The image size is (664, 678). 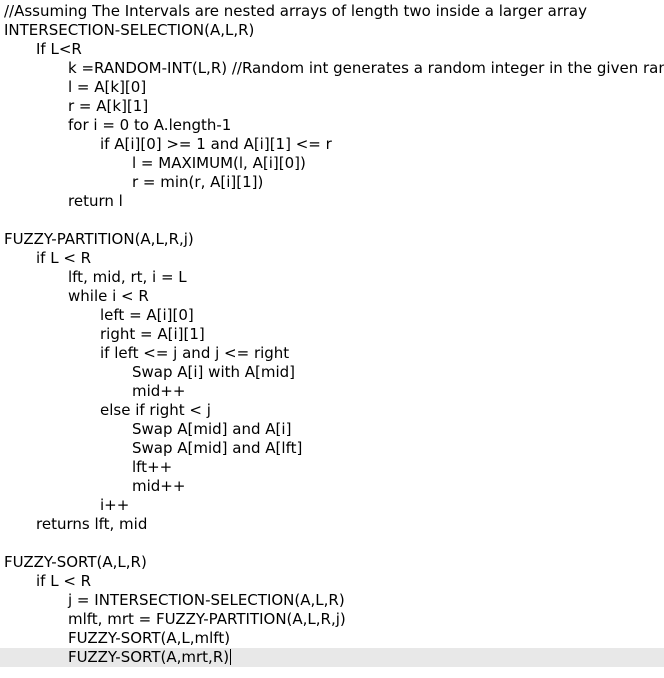 I want to click on code-line: Swap A[mid] and A[lft], so click(x=332, y=448).